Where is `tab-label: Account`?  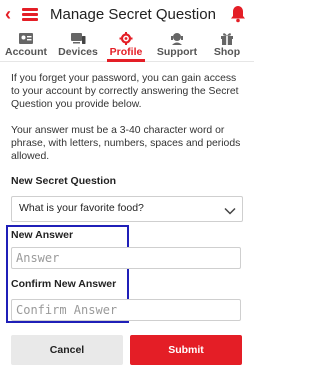 tab-label: Account is located at coordinates (26, 52).